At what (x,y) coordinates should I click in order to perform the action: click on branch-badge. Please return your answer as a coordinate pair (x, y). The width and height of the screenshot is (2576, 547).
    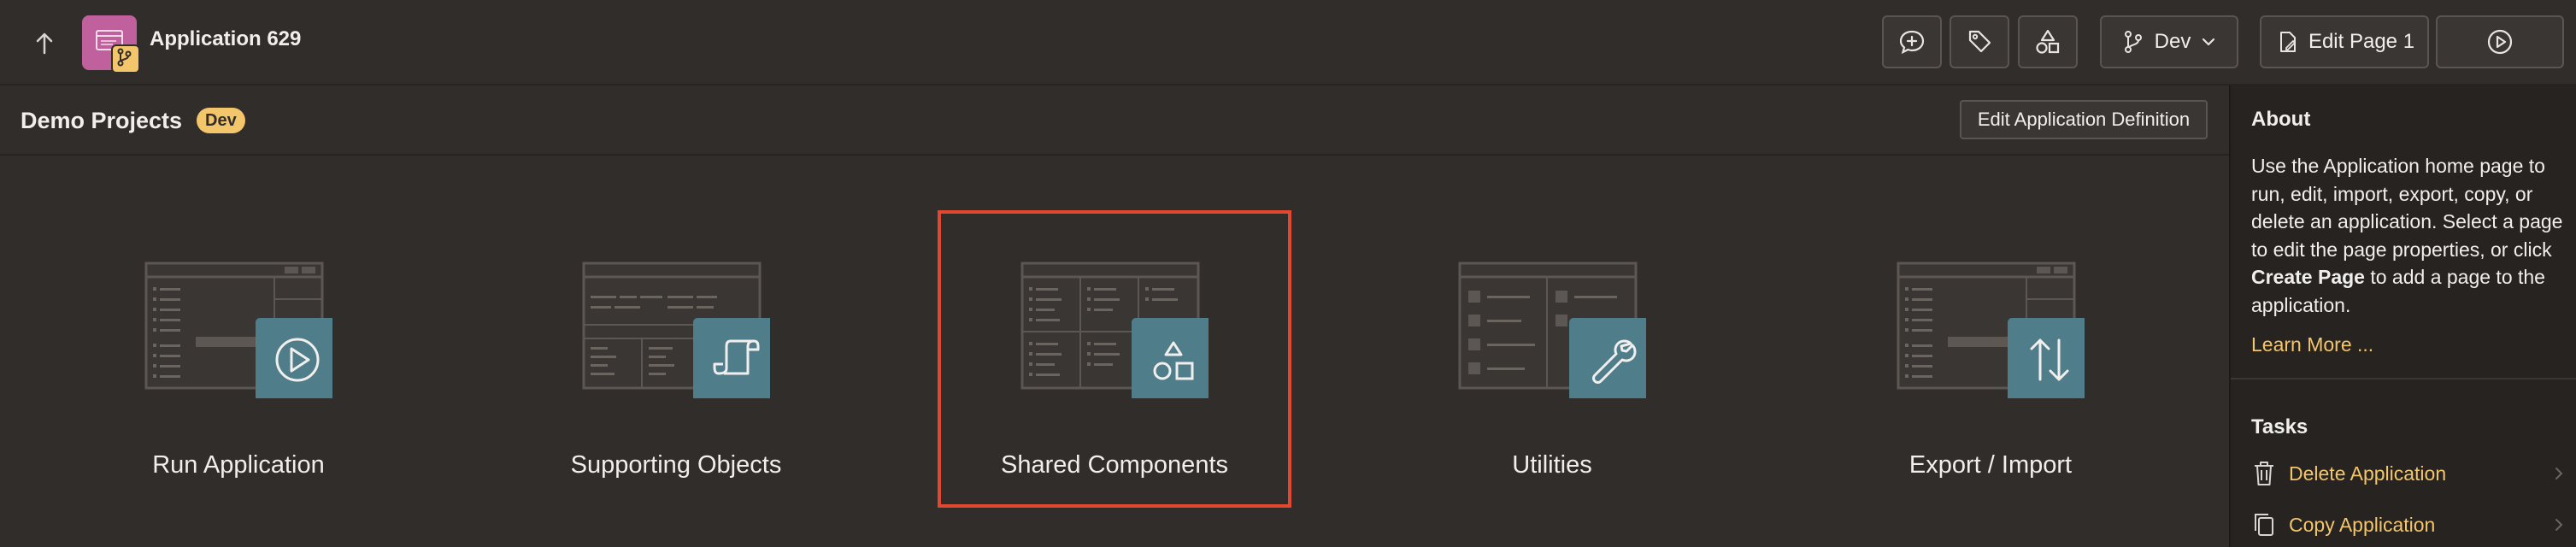
    Looking at the image, I should click on (125, 59).